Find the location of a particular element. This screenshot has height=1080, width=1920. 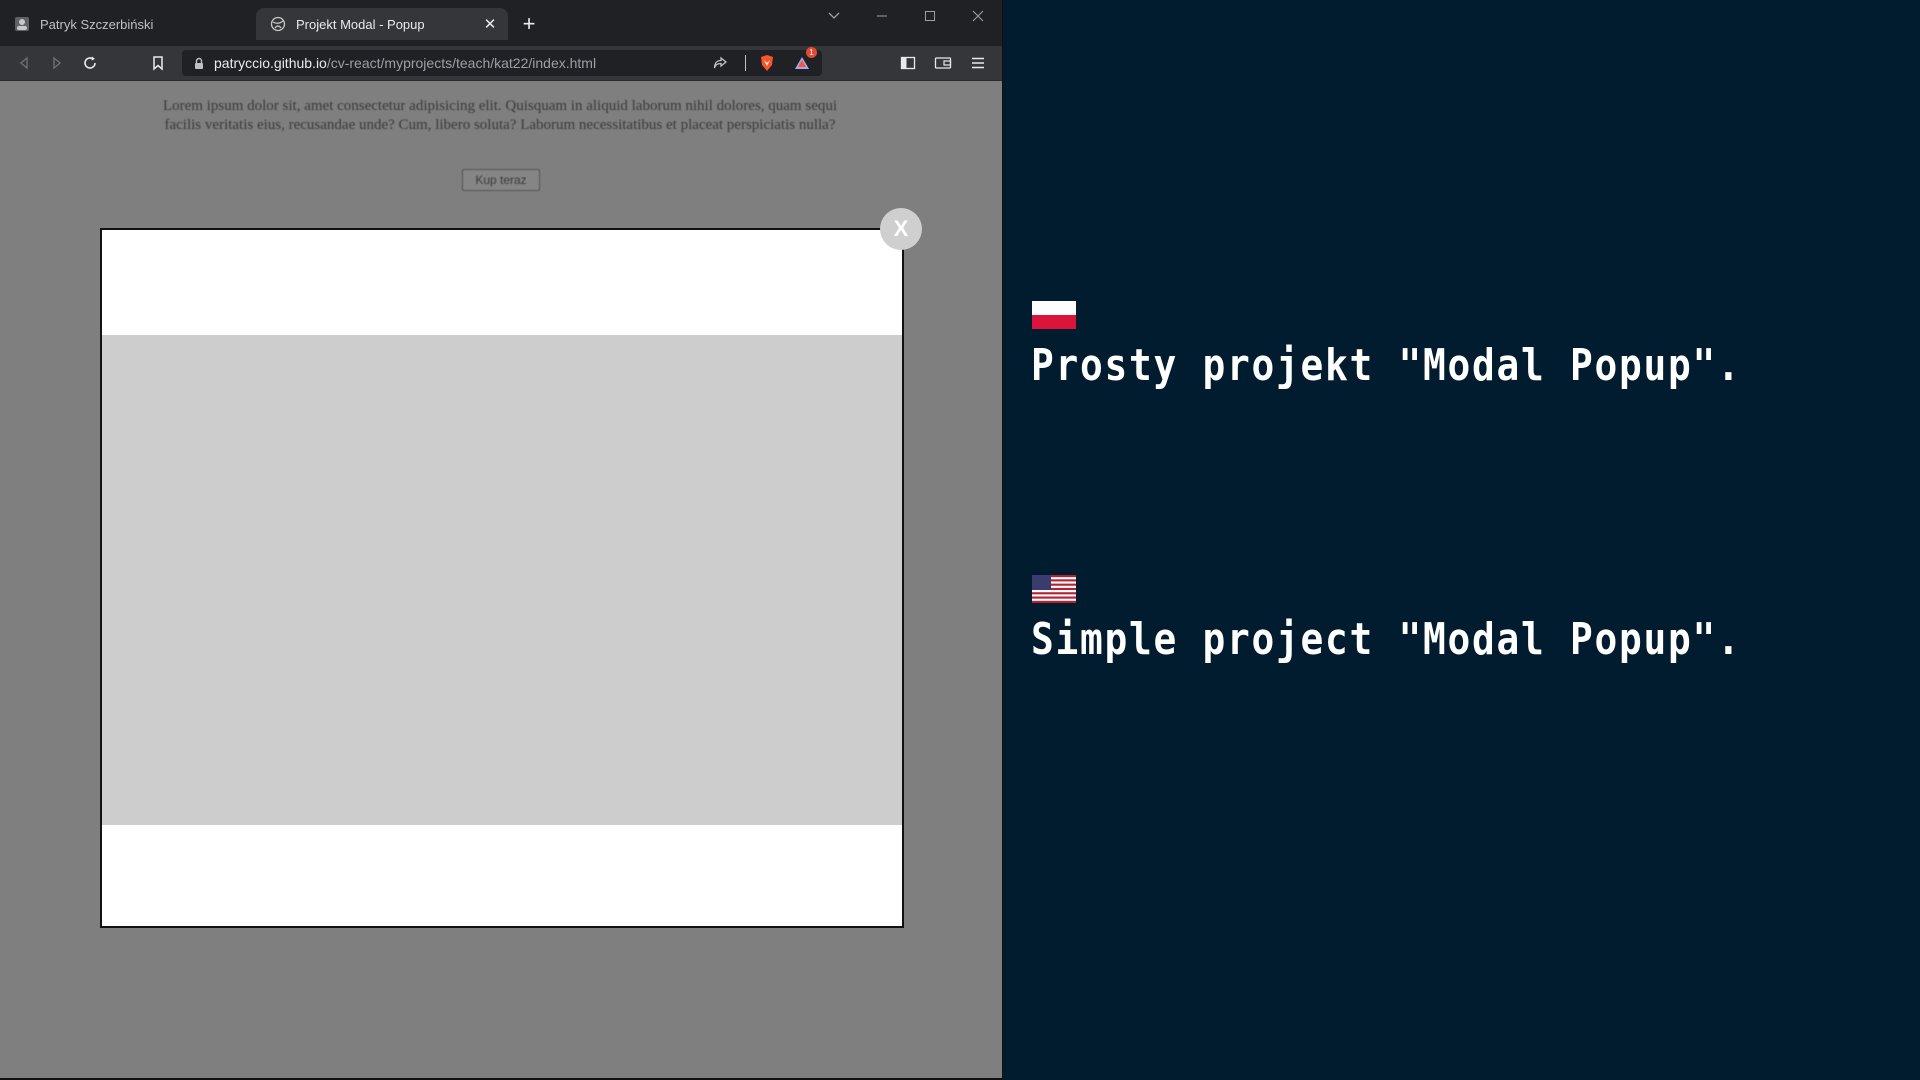

description-polish: Prosty projekt "Modal Popup". is located at coordinates (1386, 365).